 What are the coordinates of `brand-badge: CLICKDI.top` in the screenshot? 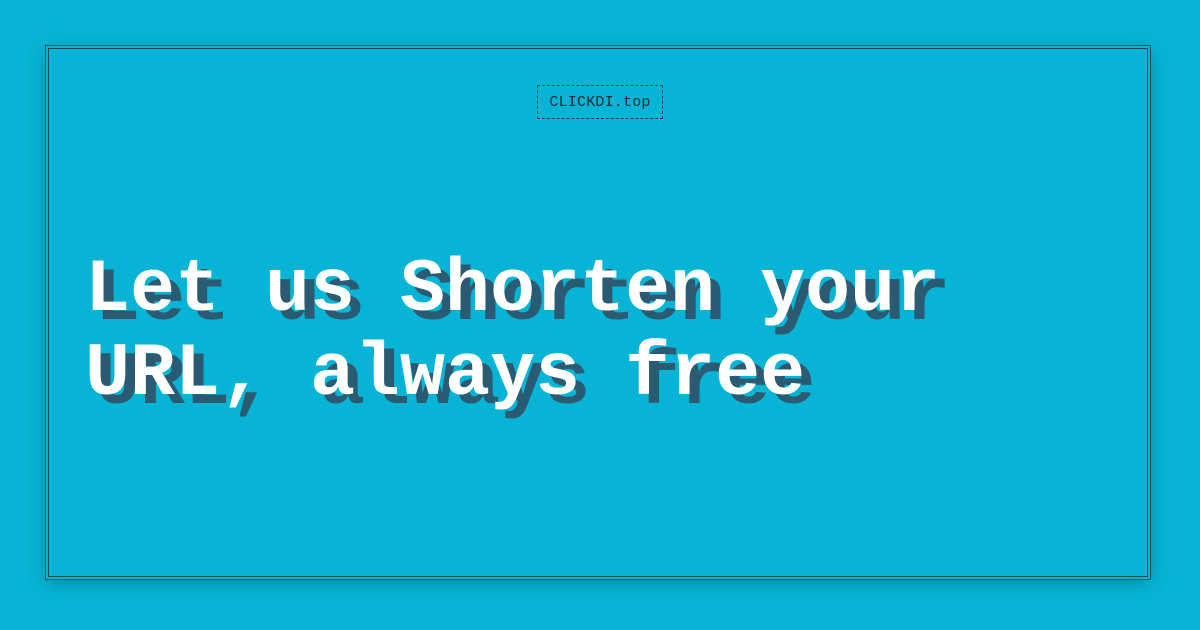 It's located at (600, 102).